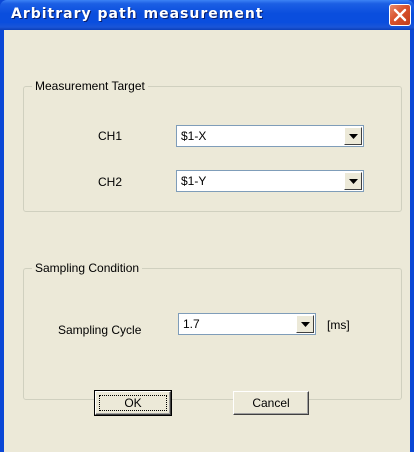  What do you see at coordinates (338, 325) in the screenshot?
I see `sampling-cycle-unit: [ms]` at bounding box center [338, 325].